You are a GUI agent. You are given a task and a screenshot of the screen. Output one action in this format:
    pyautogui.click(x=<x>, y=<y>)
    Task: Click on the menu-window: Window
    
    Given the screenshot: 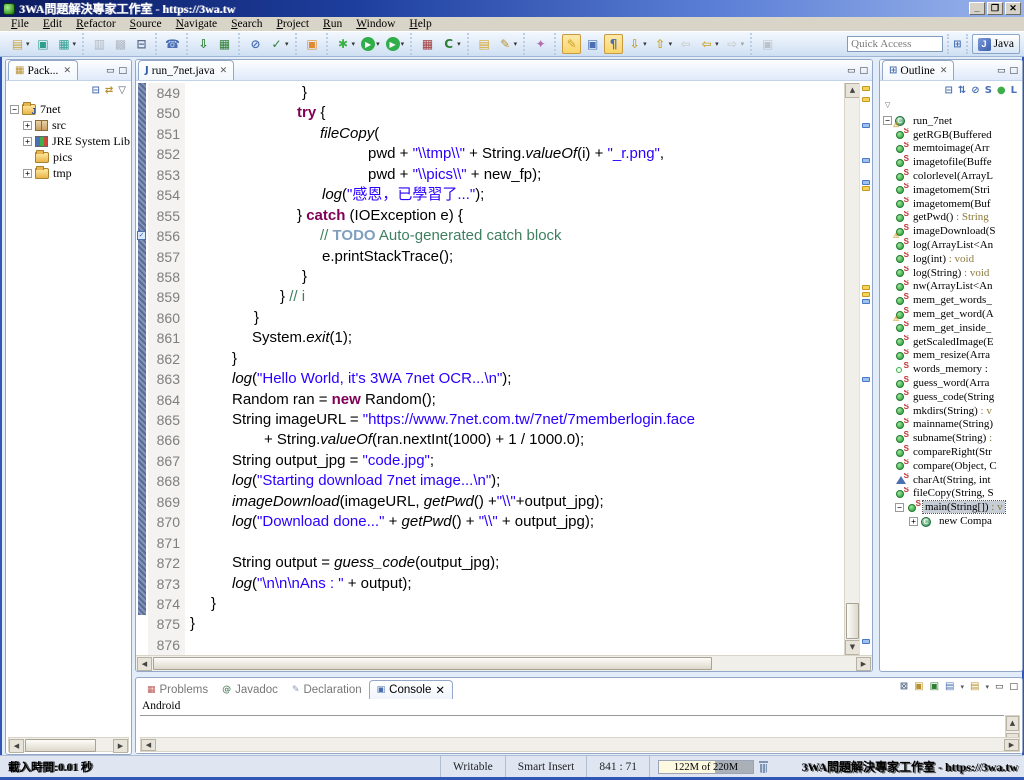 What is the action you would take?
    pyautogui.click(x=375, y=24)
    